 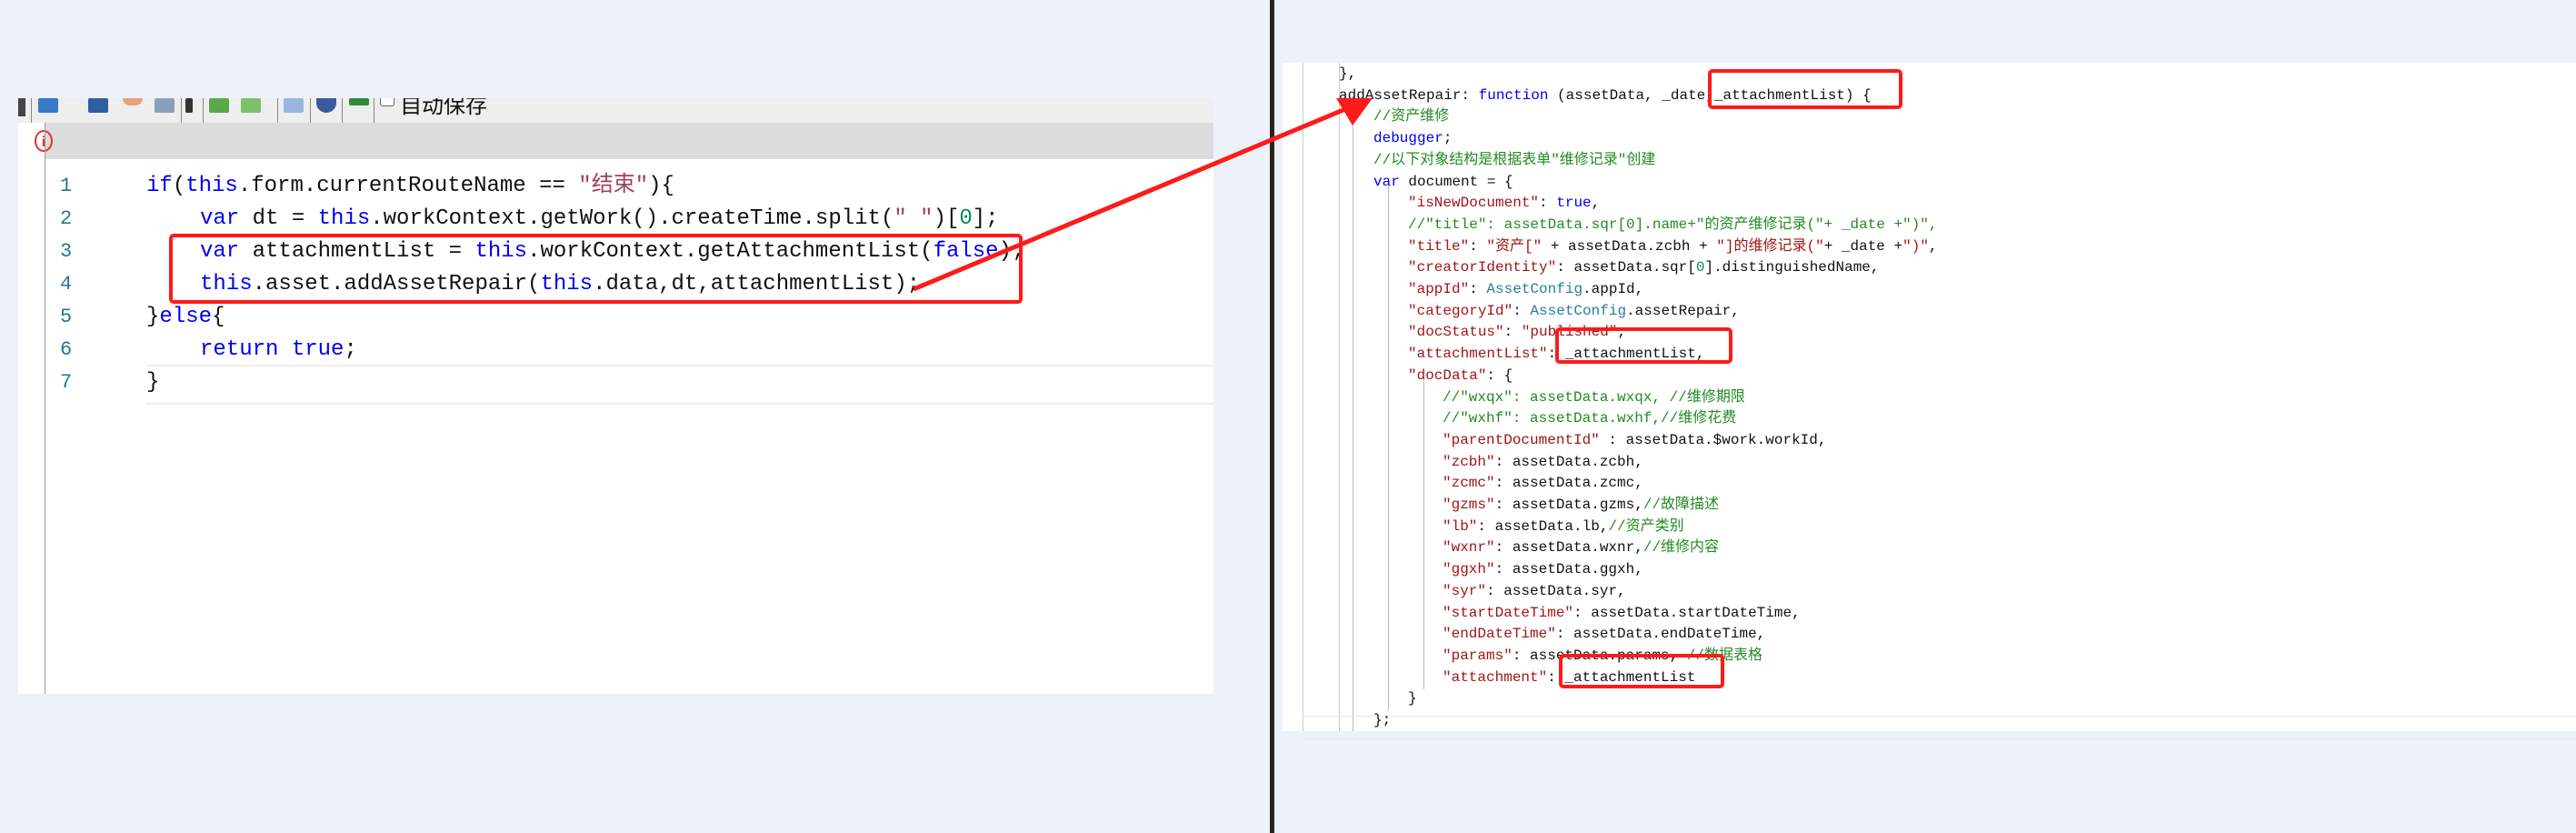 I want to click on arrow-shaft, so click(x=1129, y=199).